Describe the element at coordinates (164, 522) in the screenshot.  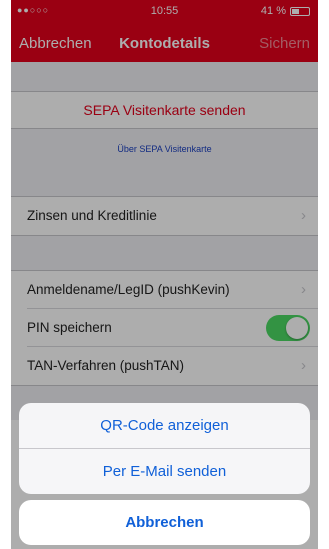
I see `sheet-cancel-button: Abbrechen` at that location.